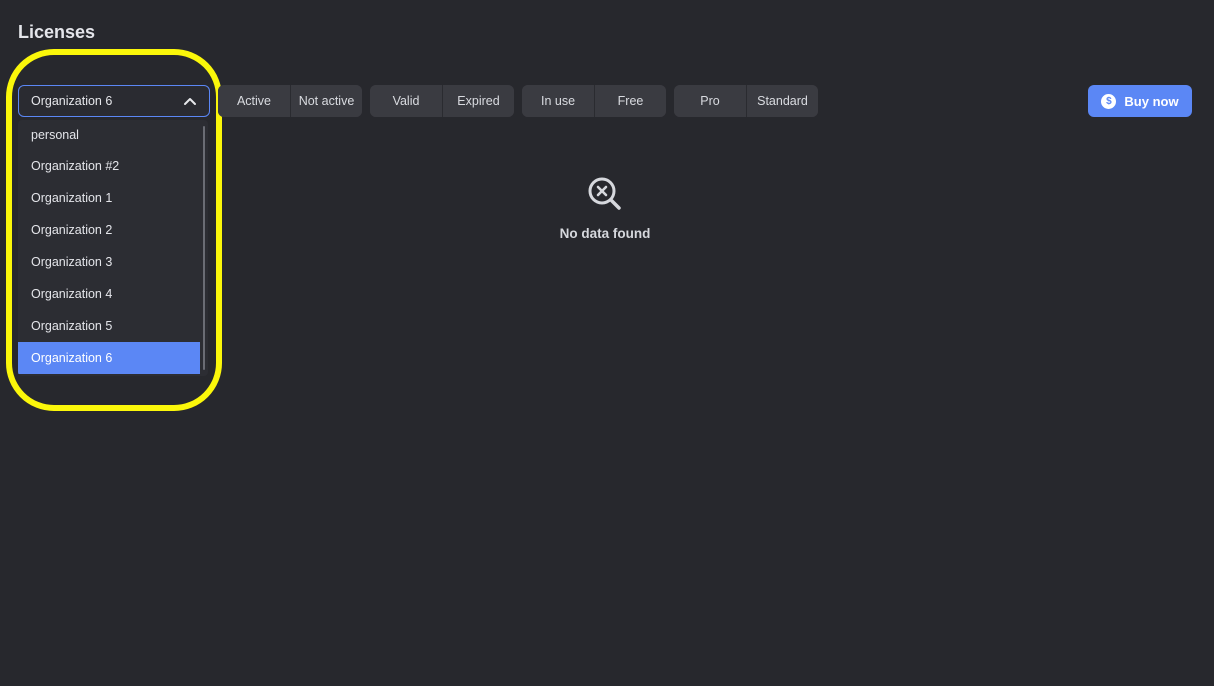  I want to click on org-option-organization-2: Organization 2, so click(109, 230).